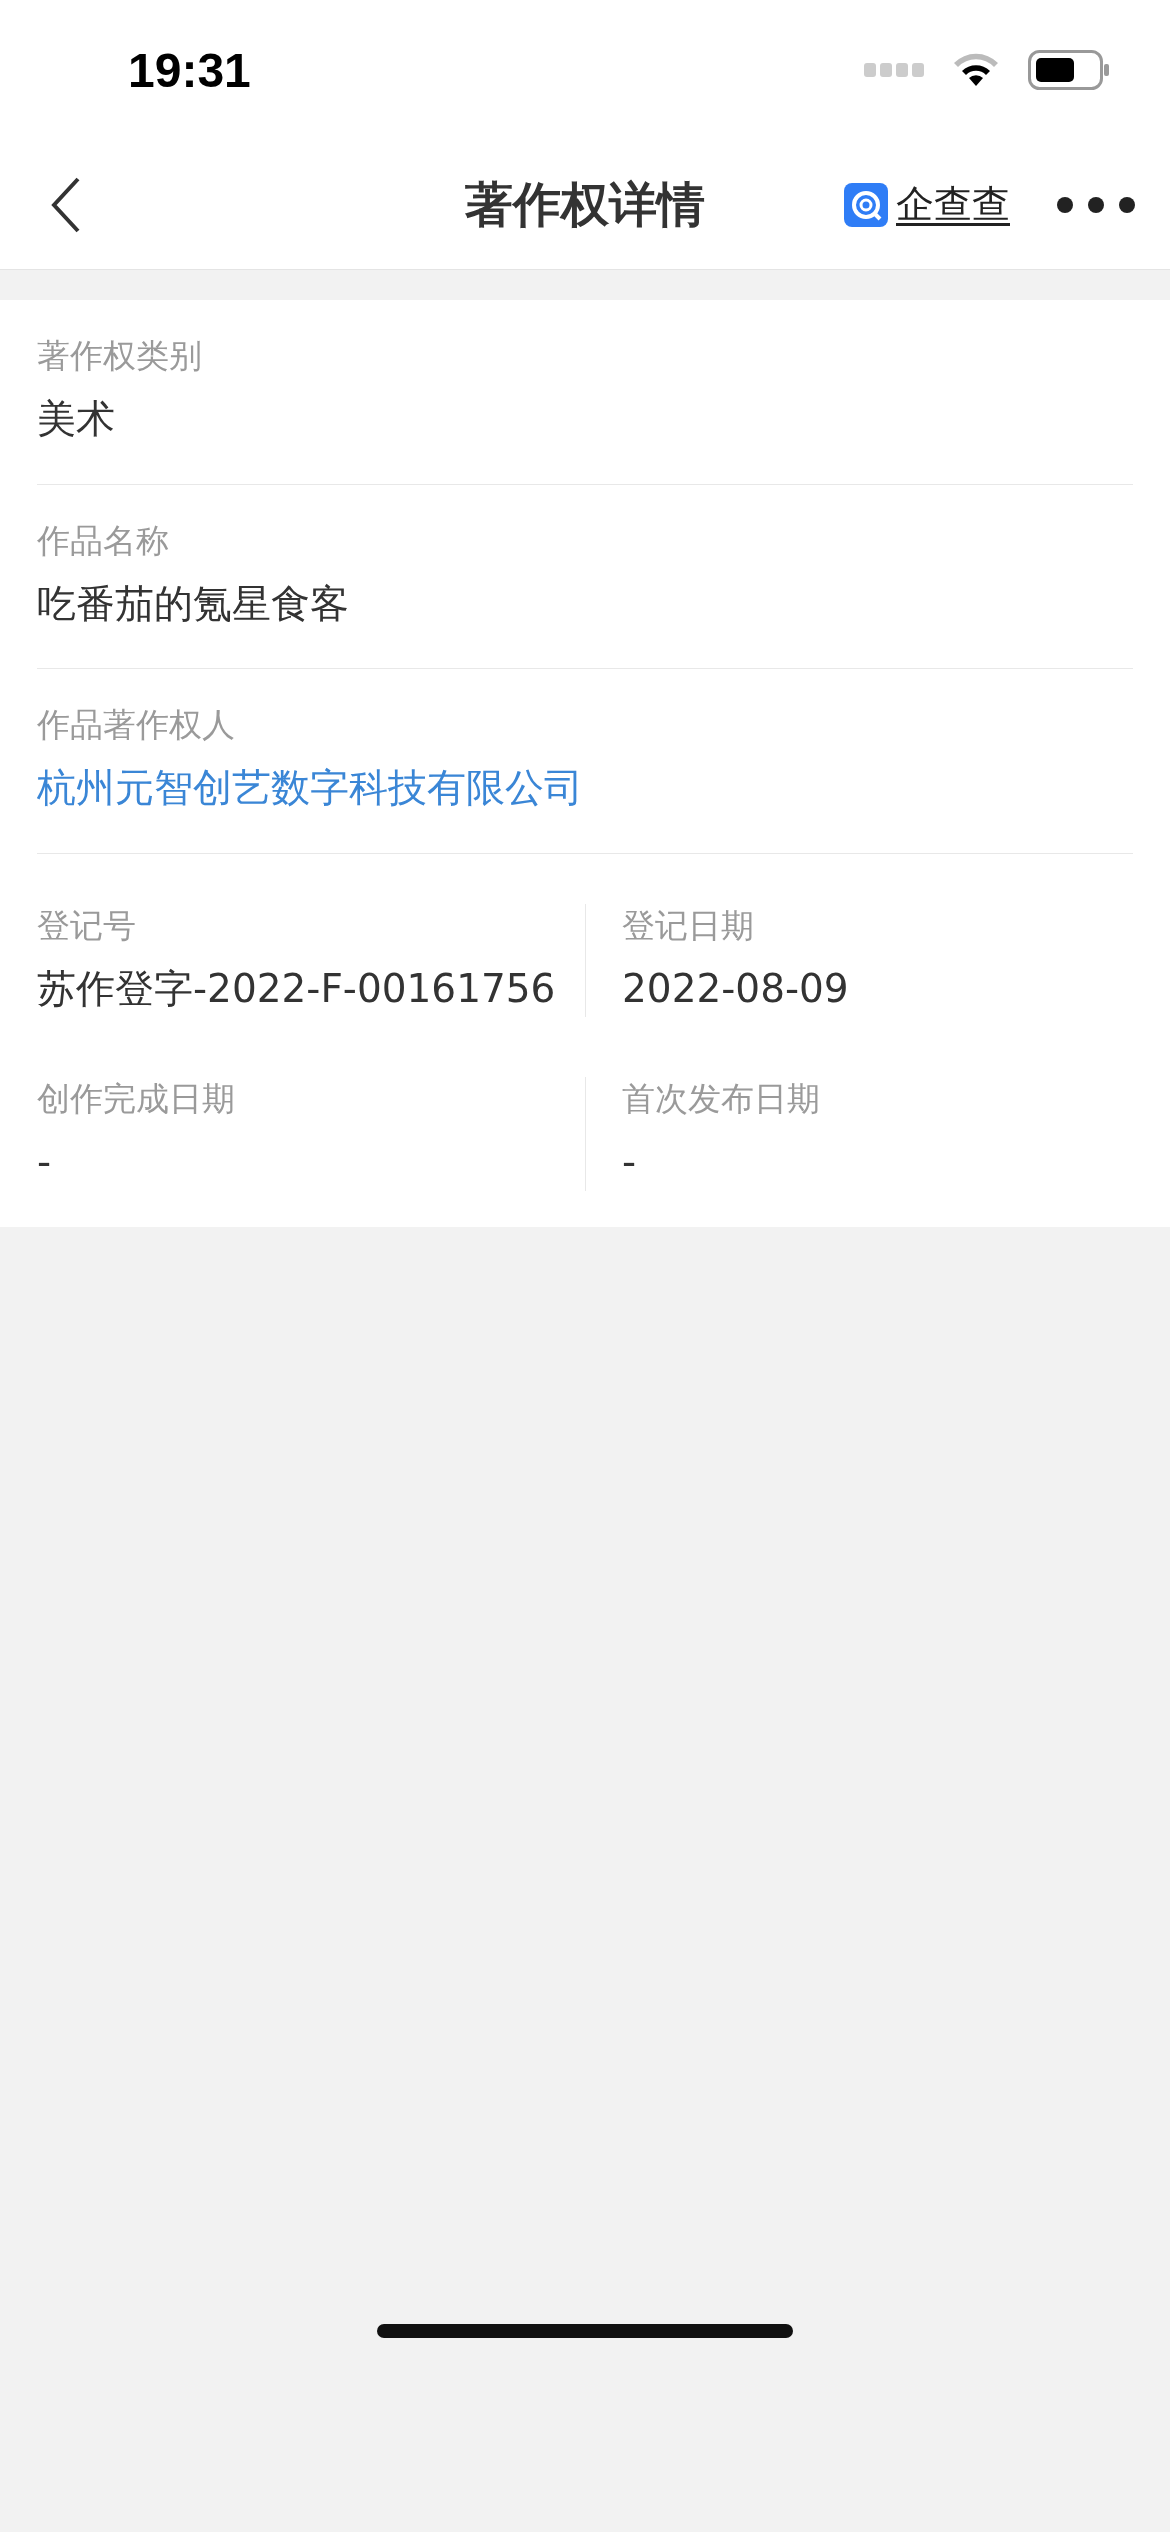  Describe the element at coordinates (189, 70) in the screenshot. I see `status-time: 19:31` at that location.